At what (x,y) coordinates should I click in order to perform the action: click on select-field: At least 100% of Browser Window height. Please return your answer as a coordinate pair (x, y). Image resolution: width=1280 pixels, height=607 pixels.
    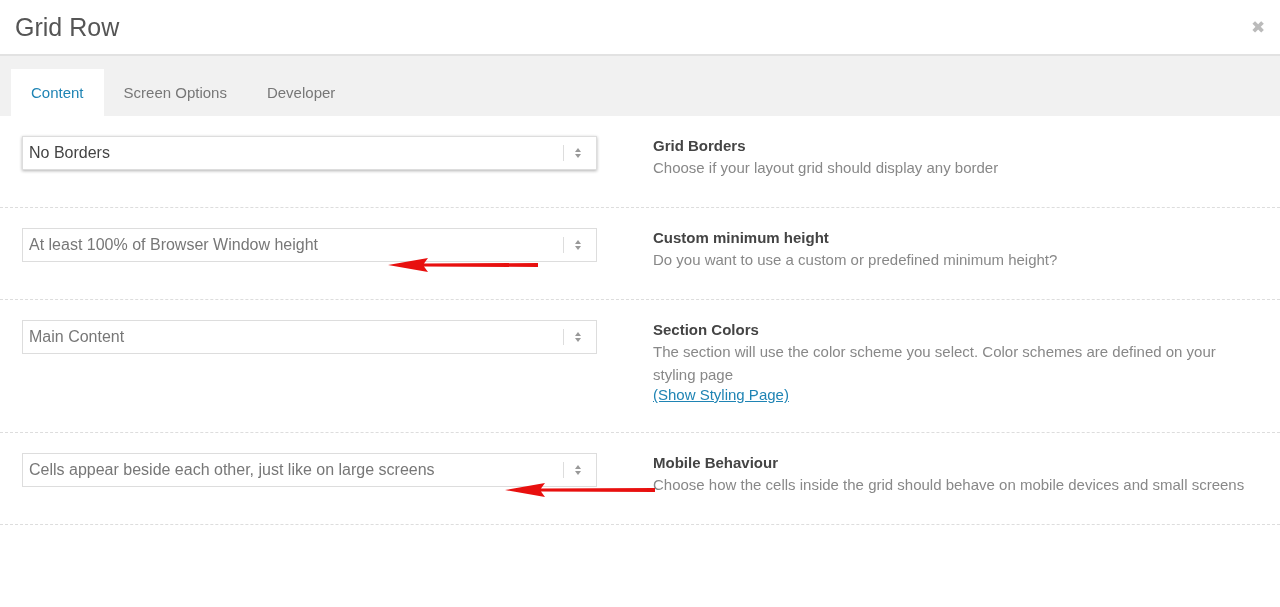
    Looking at the image, I should click on (309, 245).